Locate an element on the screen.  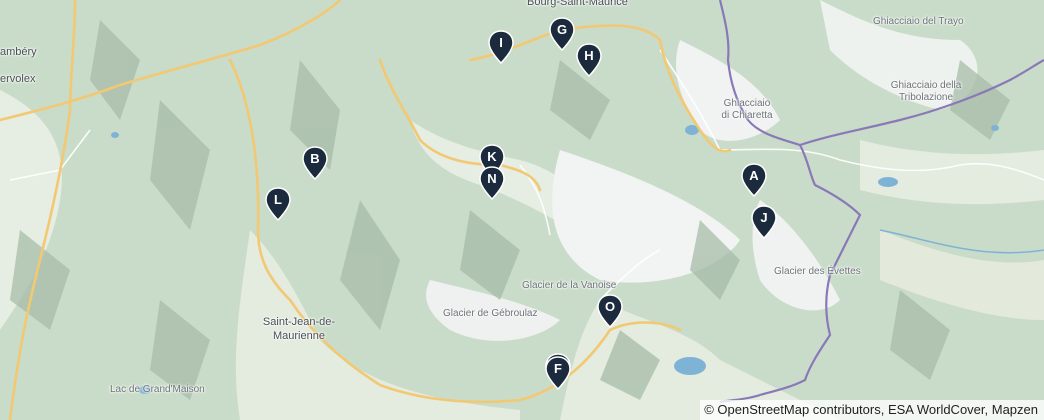
place-label-saint-jean-1: Saint-Jean-de- is located at coordinates (299, 322).